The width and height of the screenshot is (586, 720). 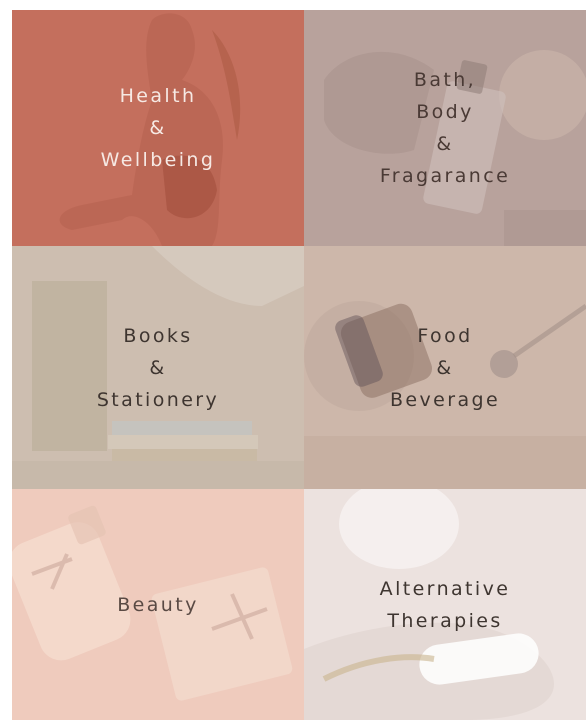 I want to click on label-line: Stationery, so click(x=158, y=399).